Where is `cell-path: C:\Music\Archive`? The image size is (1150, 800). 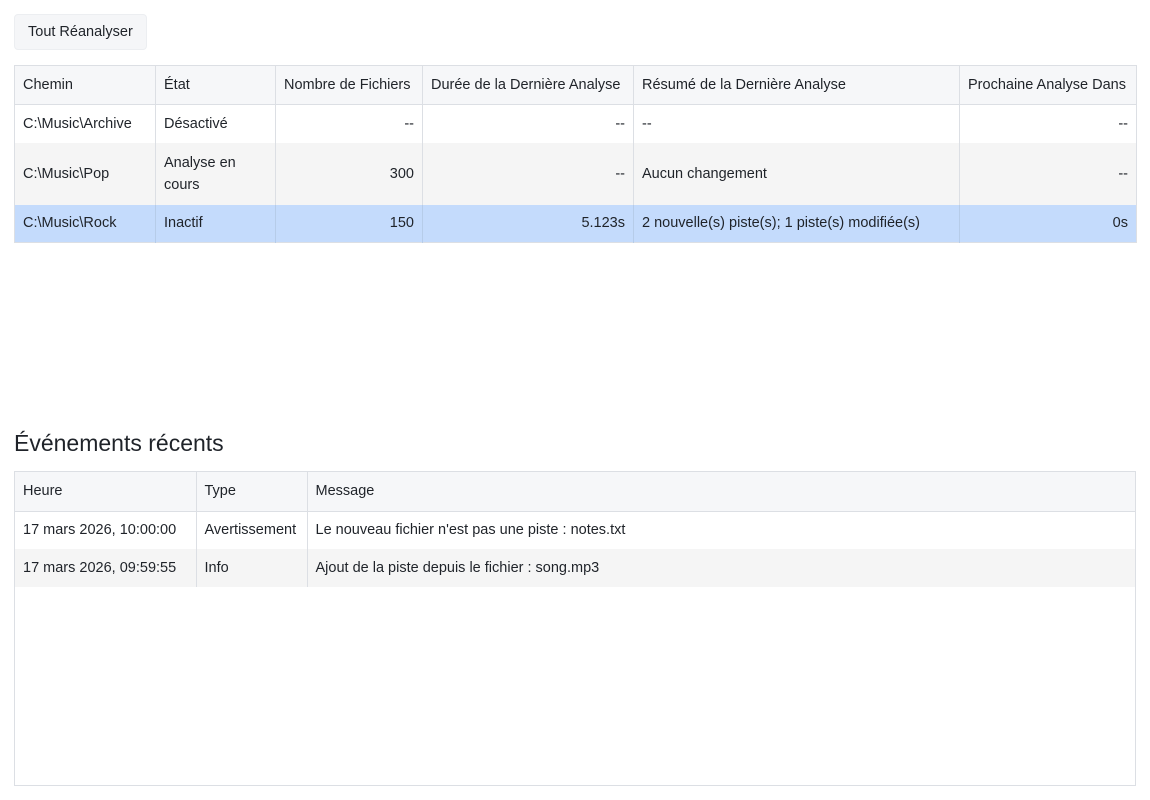 cell-path: C:\Music\Archive is located at coordinates (85, 123).